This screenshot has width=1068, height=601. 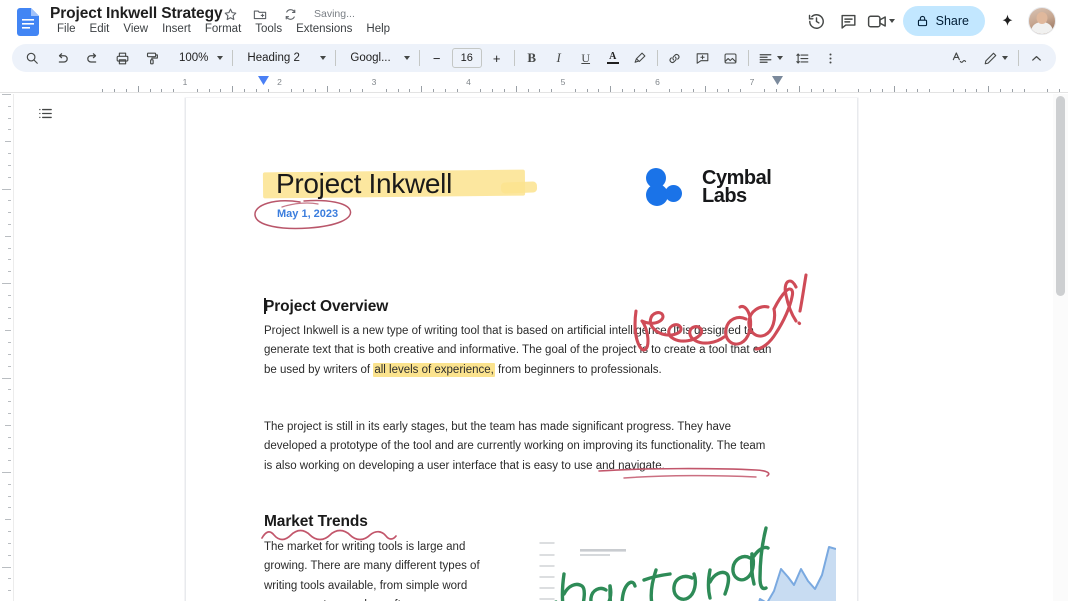 What do you see at coordinates (66, 29) in the screenshot?
I see `menu-file: File` at bounding box center [66, 29].